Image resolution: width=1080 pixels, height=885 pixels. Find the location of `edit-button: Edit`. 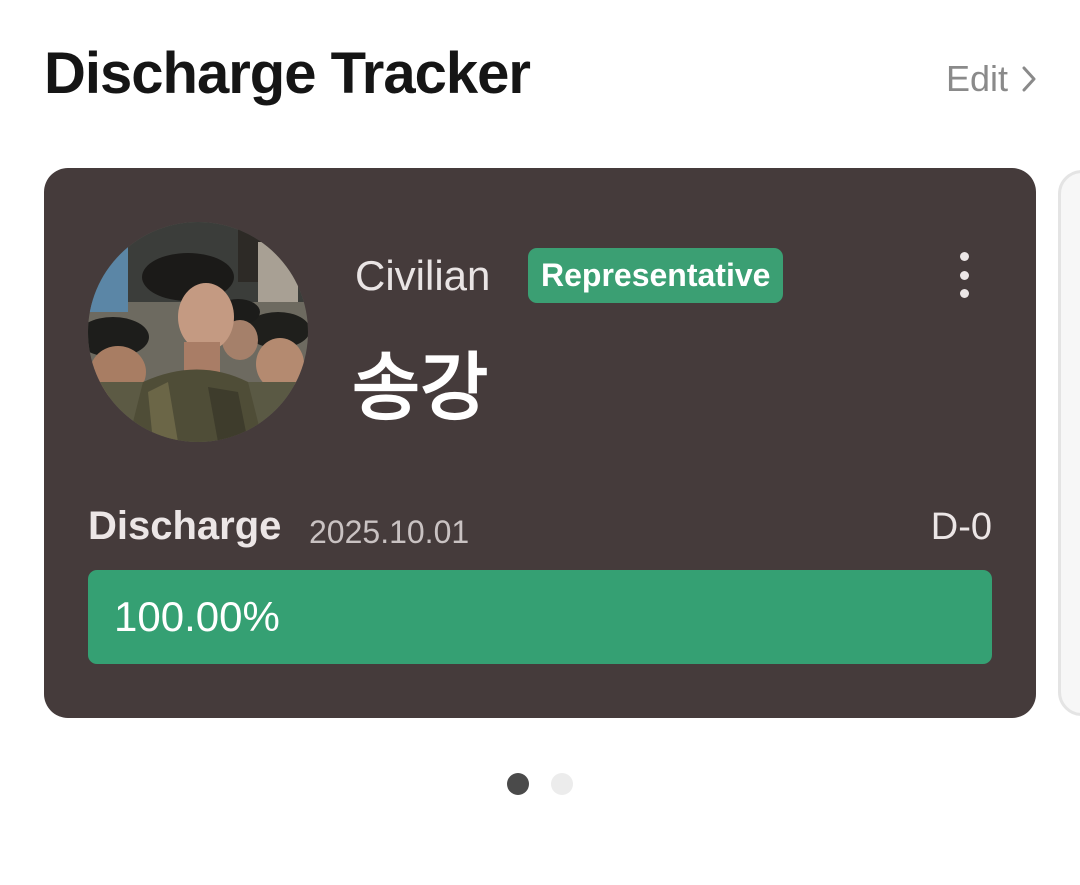

edit-button: Edit is located at coordinates (991, 79).